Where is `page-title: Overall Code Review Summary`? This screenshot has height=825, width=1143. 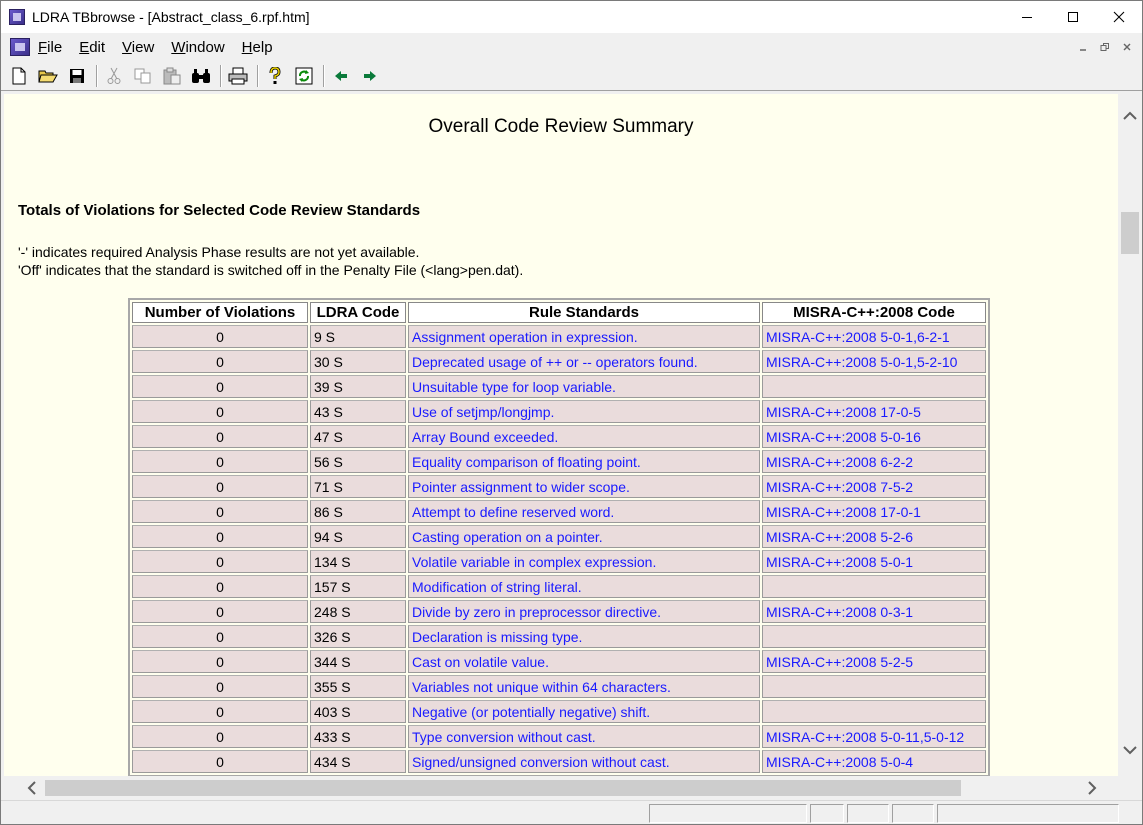 page-title: Overall Code Review Summary is located at coordinates (561, 126).